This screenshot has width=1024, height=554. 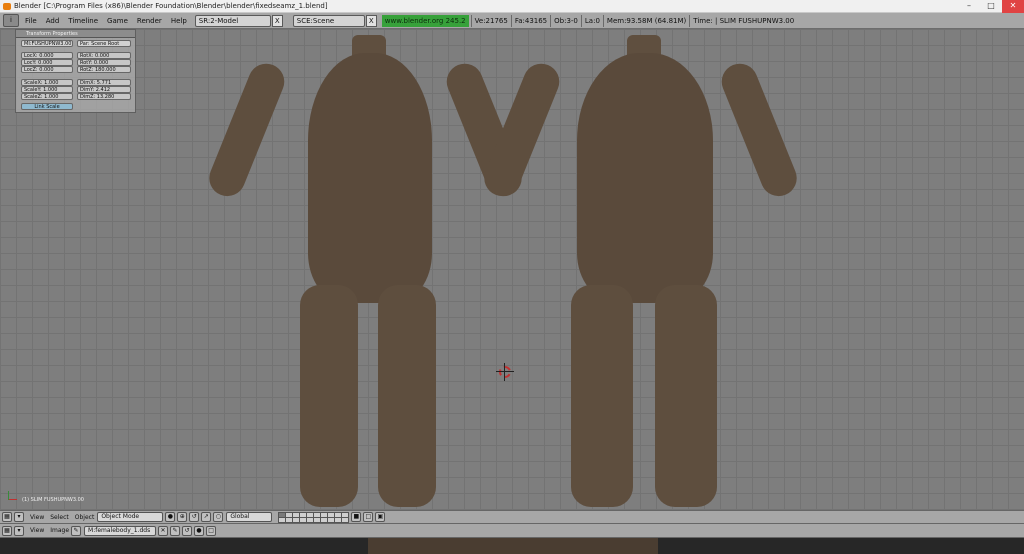 What do you see at coordinates (175, 530) in the screenshot?
I see `paint-icon: ✎` at bounding box center [175, 530].